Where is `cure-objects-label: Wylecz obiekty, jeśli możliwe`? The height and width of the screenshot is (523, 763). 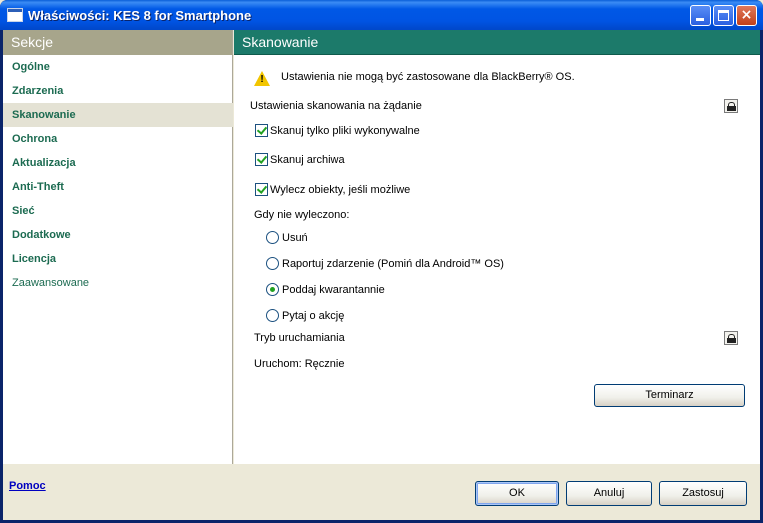 cure-objects-label: Wylecz obiekty, jeśli możliwe is located at coordinates (340, 190).